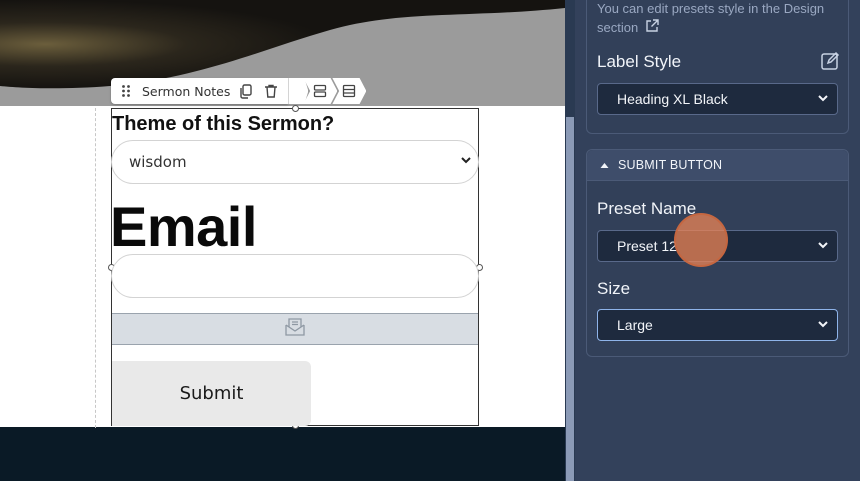 The width and height of the screenshot is (860, 481). I want to click on label-style-select: Heading XL Black, so click(717, 99).